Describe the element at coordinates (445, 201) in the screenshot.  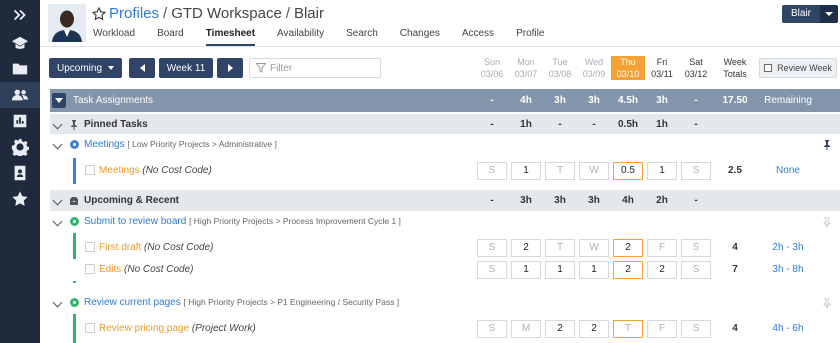
I see `upcoming-recent-section: Upcoming & Recent - 3h 3h 3h 4h 2h -` at that location.